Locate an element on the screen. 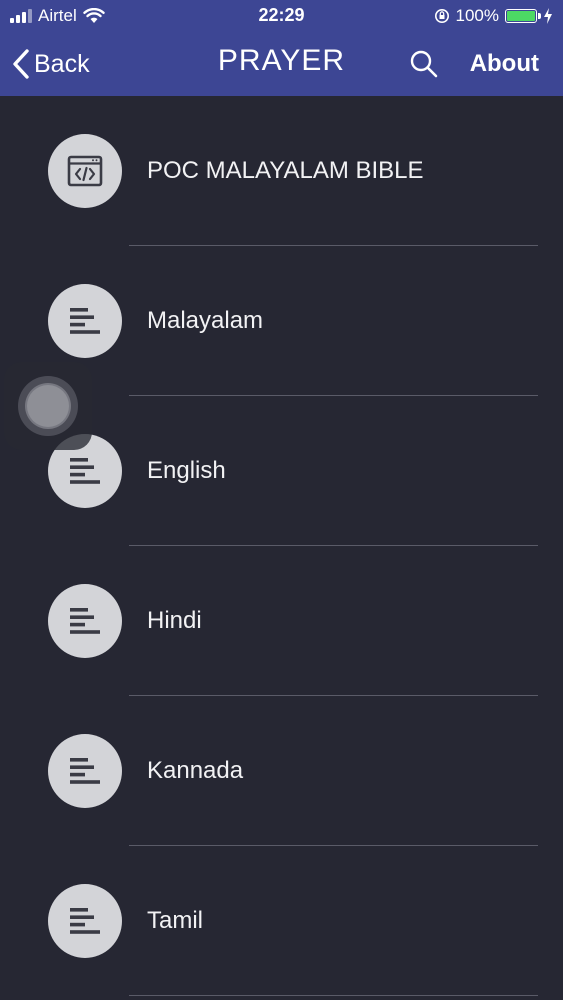 The width and height of the screenshot is (563, 1000). assistive-touch-button is located at coordinates (48, 406).